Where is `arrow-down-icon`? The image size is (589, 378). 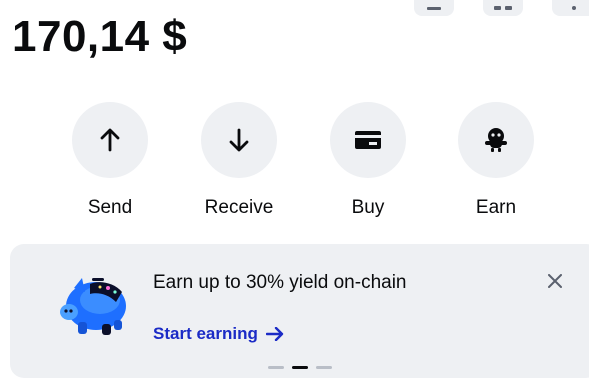
arrow-down-icon is located at coordinates (239, 140).